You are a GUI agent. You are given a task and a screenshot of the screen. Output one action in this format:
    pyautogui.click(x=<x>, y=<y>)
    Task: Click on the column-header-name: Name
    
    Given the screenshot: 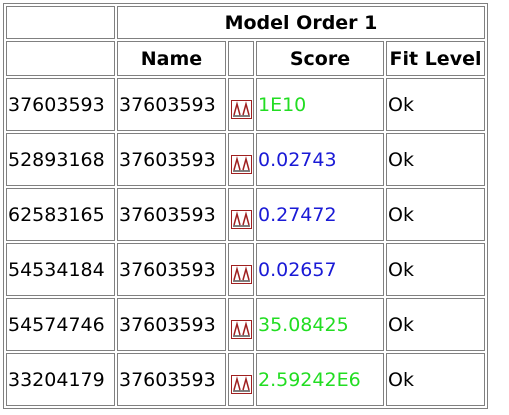 What is the action you would take?
    pyautogui.click(x=171, y=58)
    